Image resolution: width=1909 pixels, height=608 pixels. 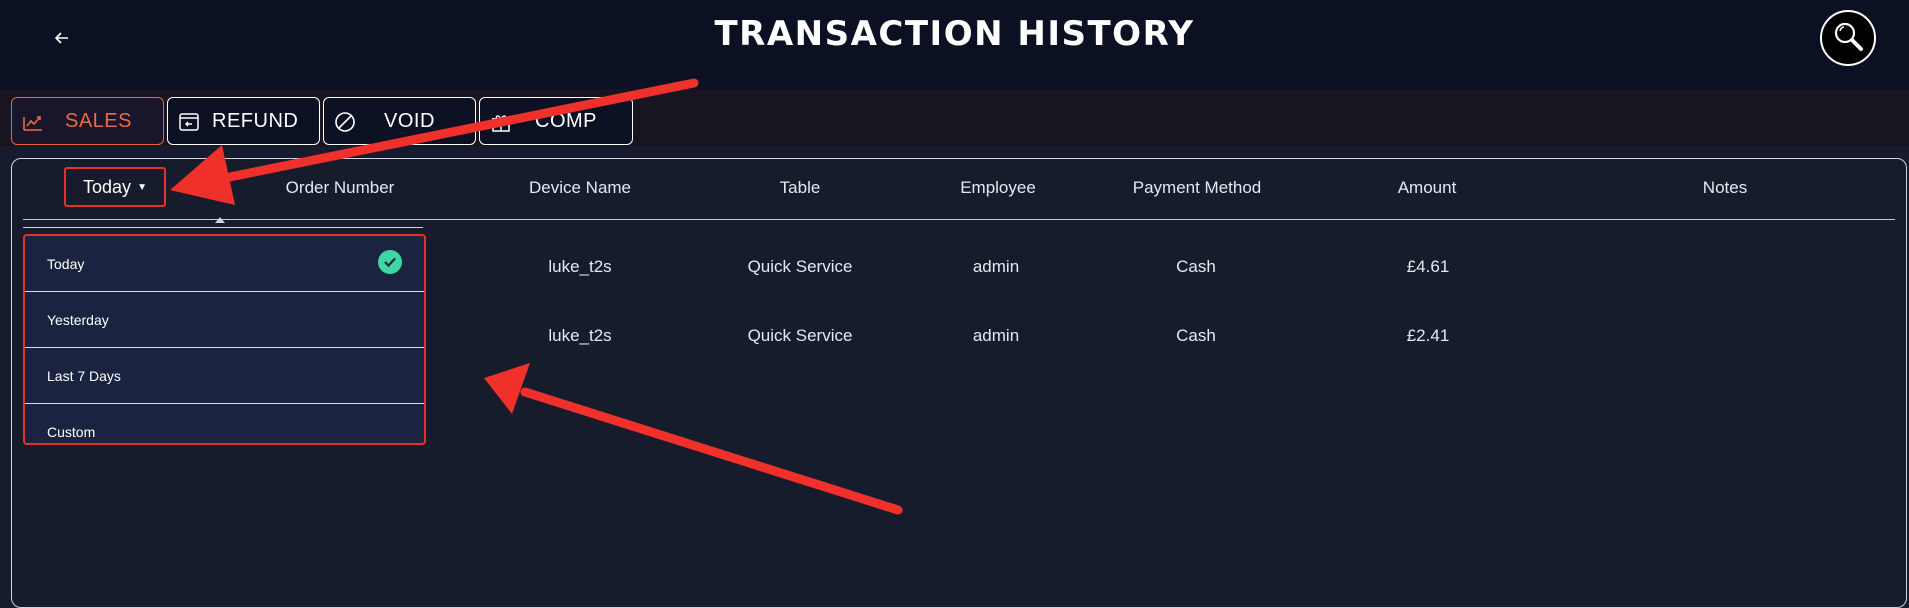 I want to click on dropdown-top-border, so click(x=223, y=227).